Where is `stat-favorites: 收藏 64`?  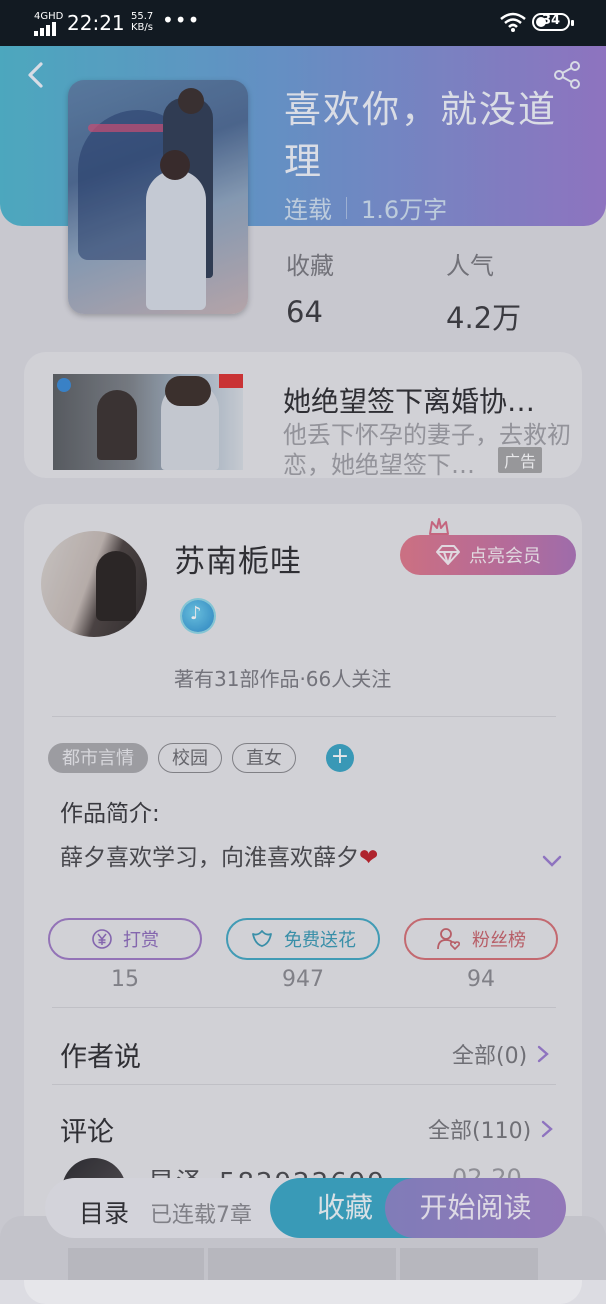
stat-favorites: 收藏 64 is located at coordinates (310, 290).